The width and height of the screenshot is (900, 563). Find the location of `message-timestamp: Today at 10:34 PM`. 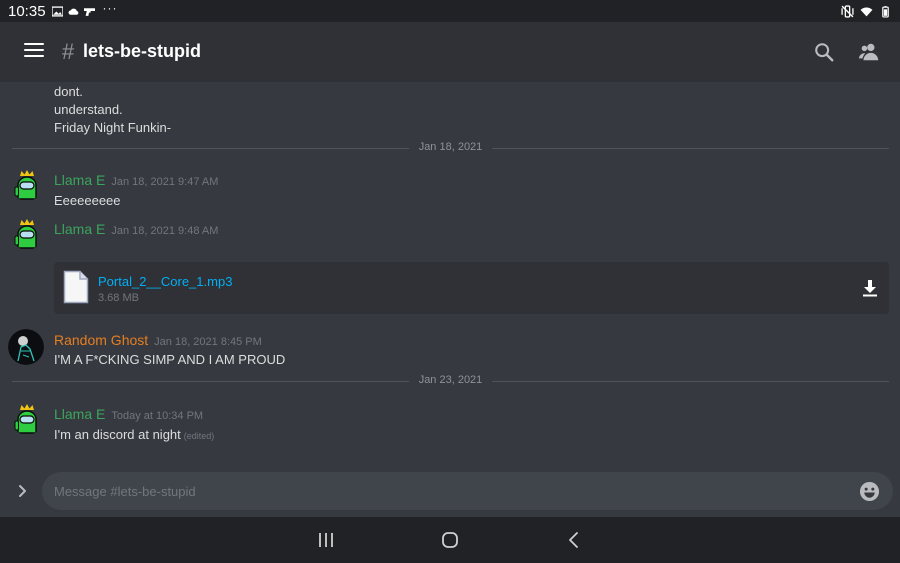

message-timestamp: Today at 10:34 PM is located at coordinates (157, 416).